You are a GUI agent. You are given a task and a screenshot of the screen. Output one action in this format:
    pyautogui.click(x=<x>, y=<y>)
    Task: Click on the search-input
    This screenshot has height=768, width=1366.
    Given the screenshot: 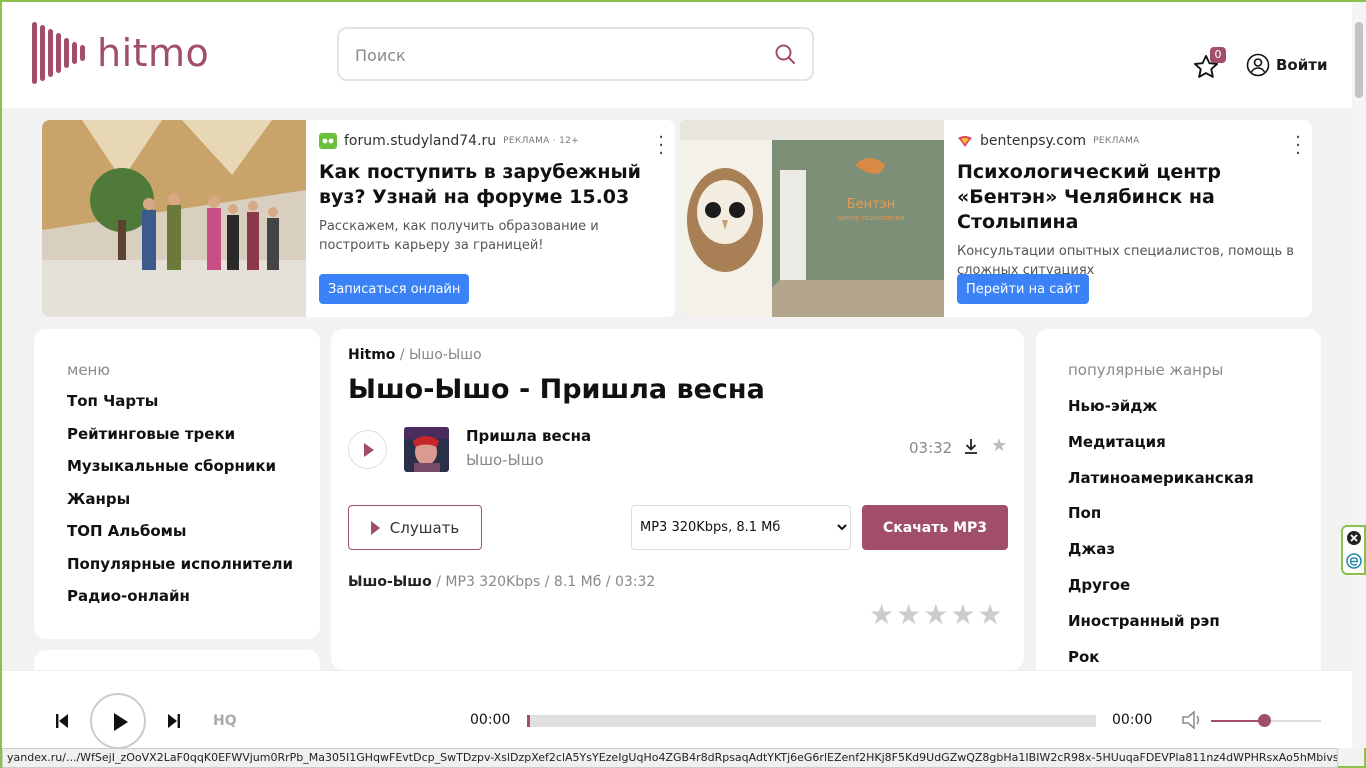 What is the action you would take?
    pyautogui.click(x=555, y=55)
    